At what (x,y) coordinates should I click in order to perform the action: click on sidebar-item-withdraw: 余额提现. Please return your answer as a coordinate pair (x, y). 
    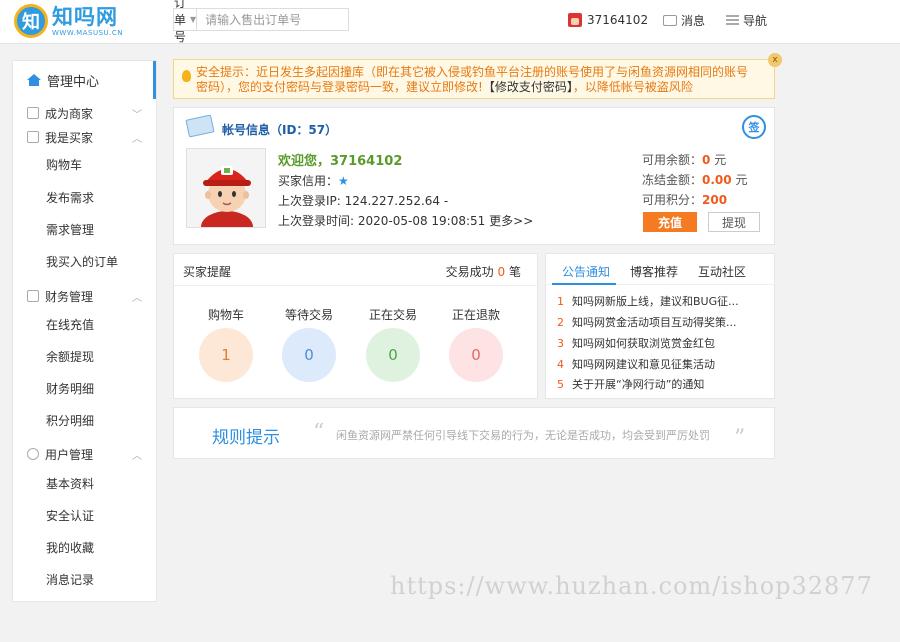
    Looking at the image, I should click on (70, 356).